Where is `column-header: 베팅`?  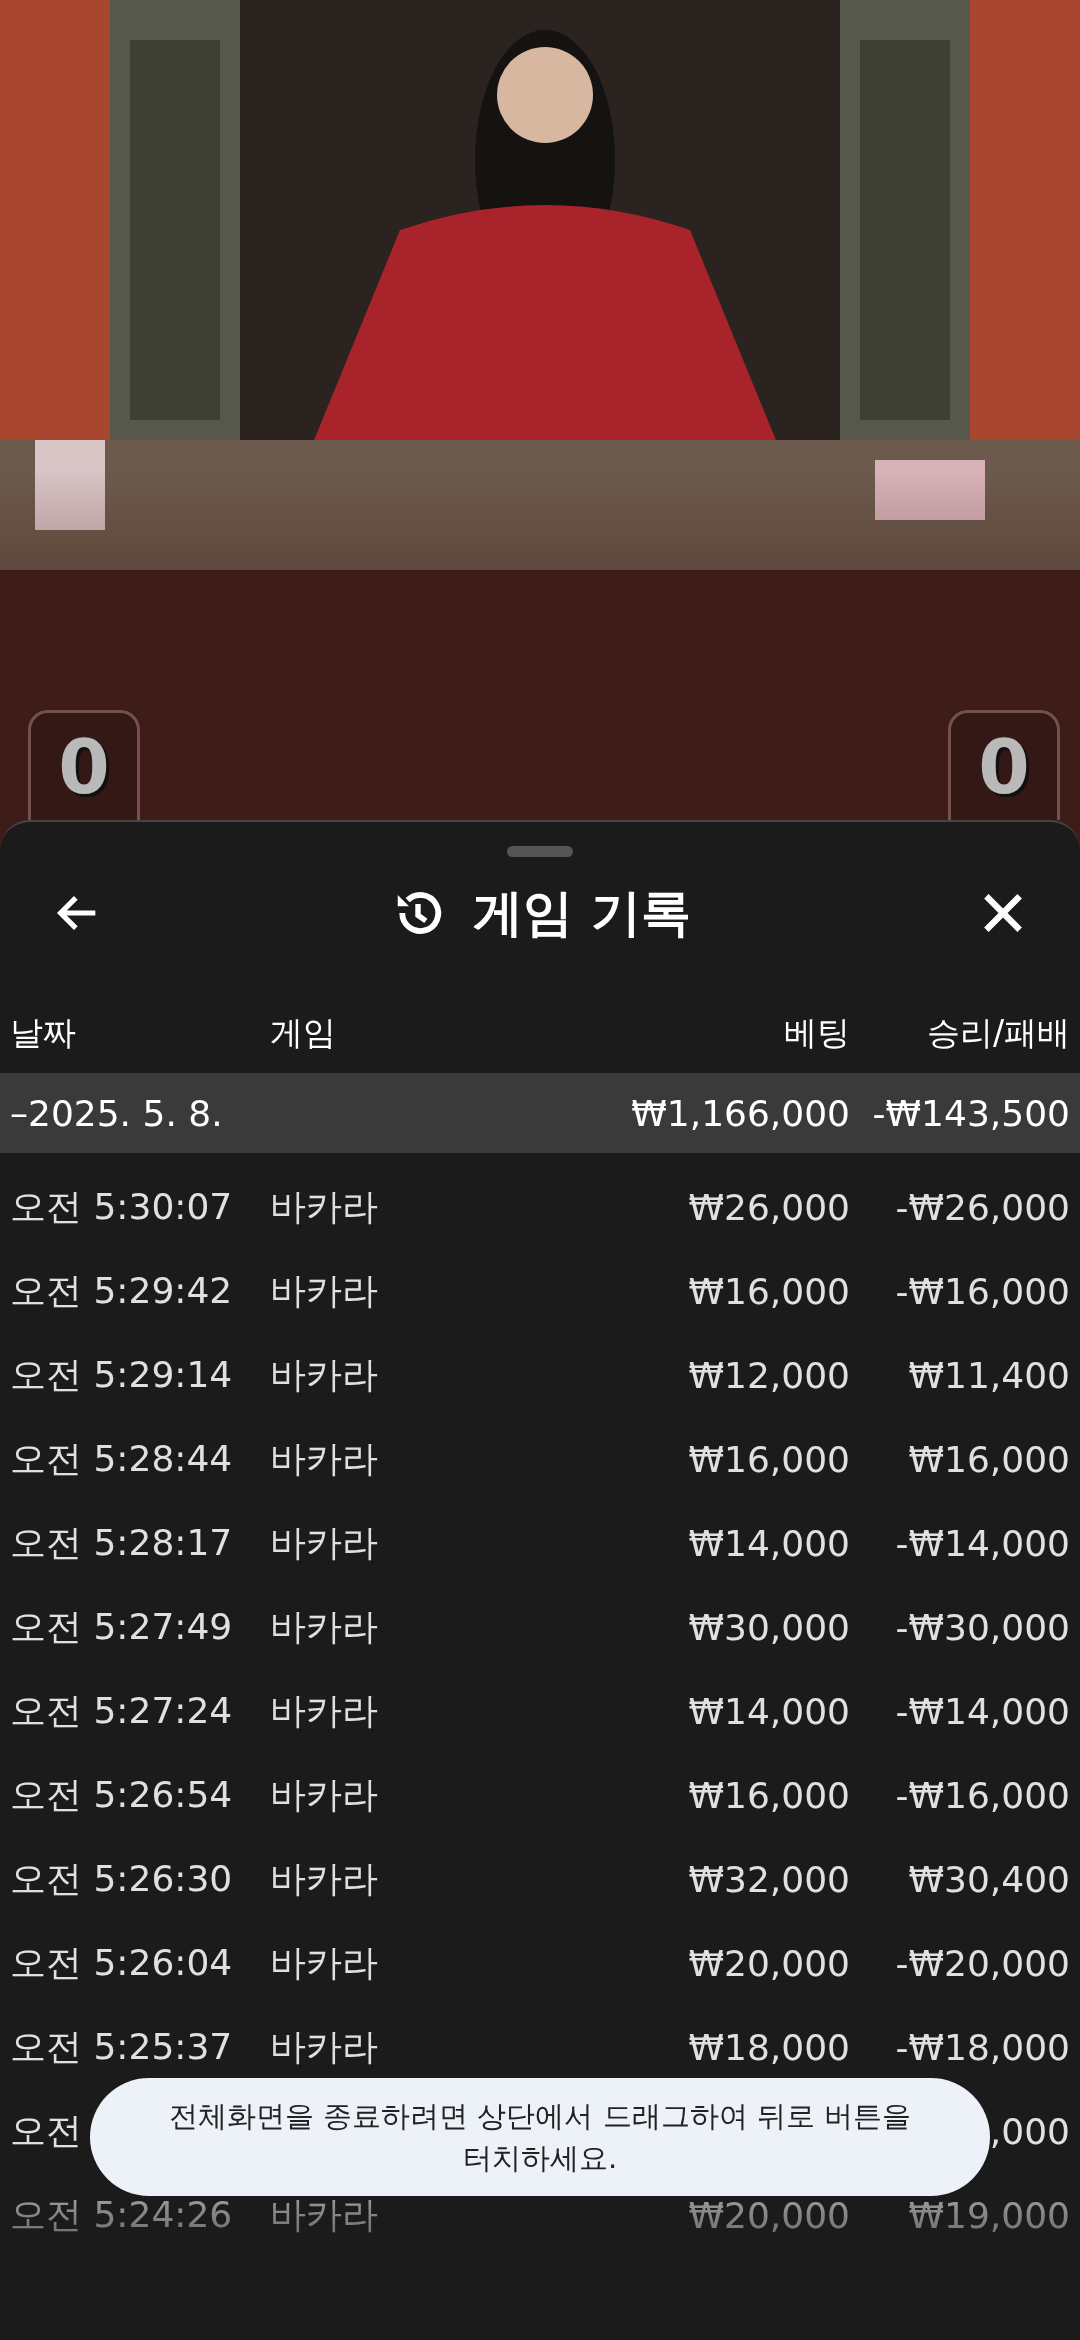
column-header: 베팅 is located at coordinates (817, 1032).